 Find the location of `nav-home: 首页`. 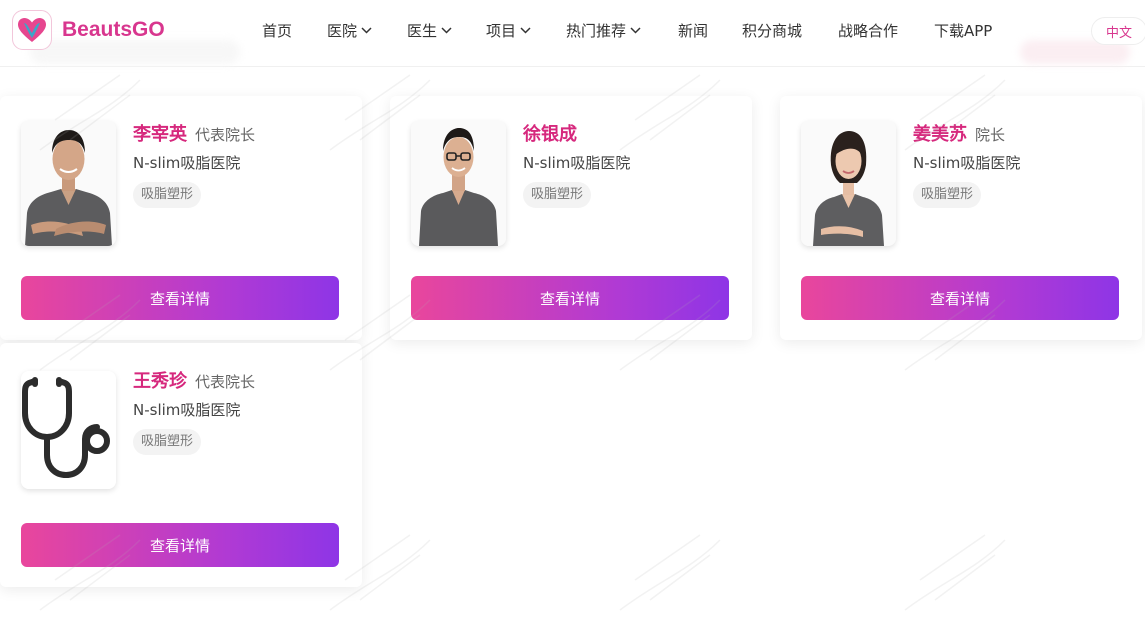

nav-home: 首页 is located at coordinates (277, 30).